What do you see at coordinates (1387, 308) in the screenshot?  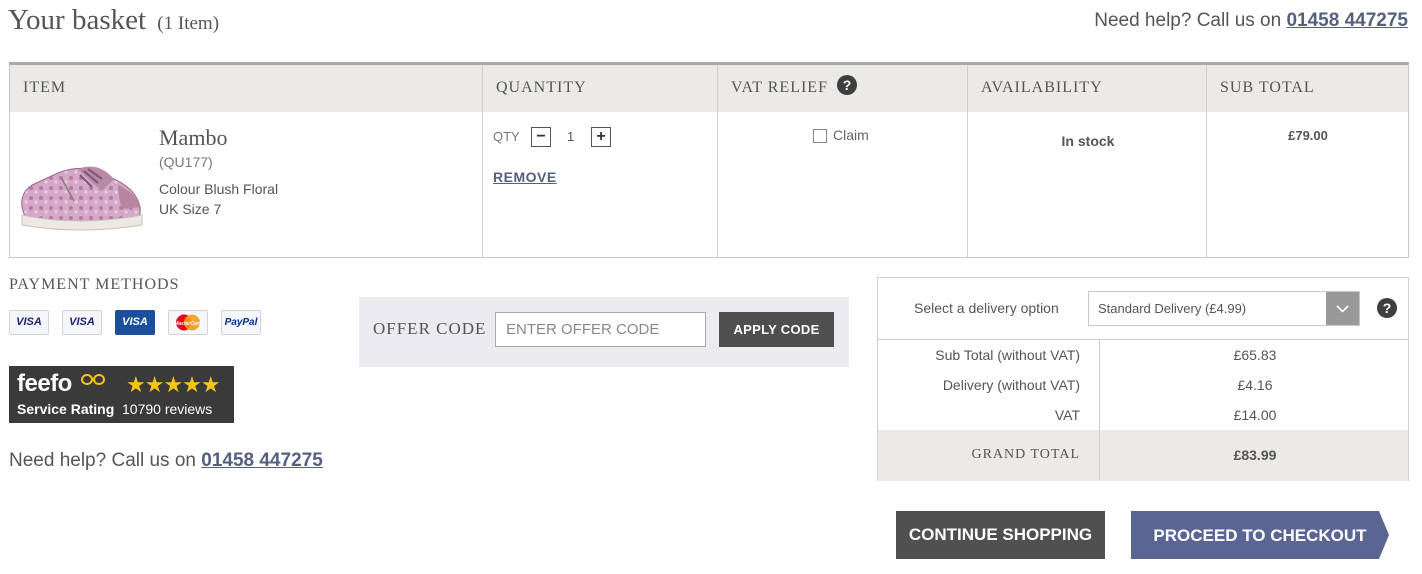 I see `delivery-help-icon: ?` at bounding box center [1387, 308].